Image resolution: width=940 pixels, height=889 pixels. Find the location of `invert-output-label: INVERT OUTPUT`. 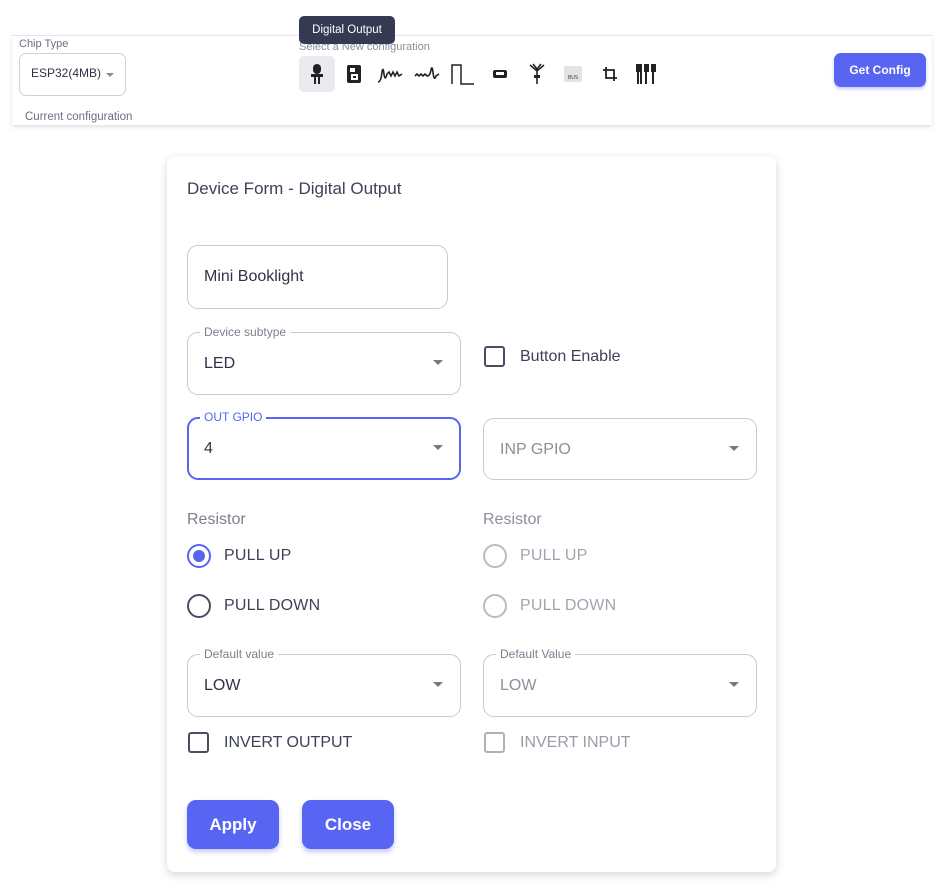

invert-output-label: INVERT OUTPUT is located at coordinates (288, 742).